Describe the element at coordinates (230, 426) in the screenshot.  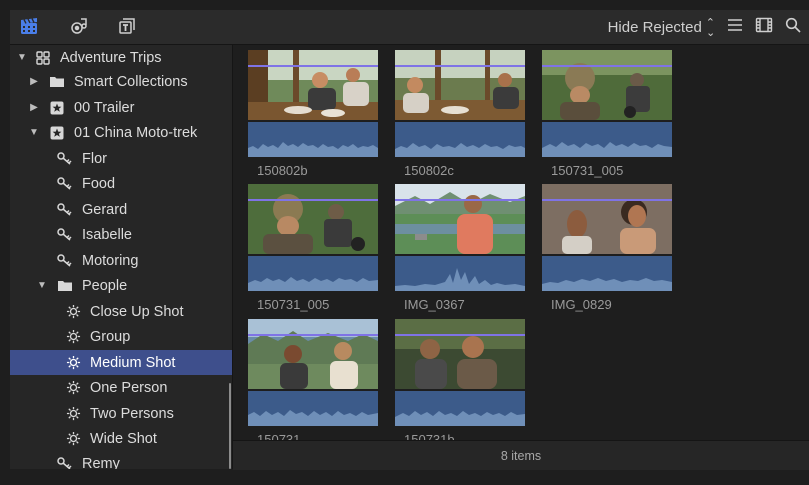
I see `sidebar-scrollbar` at that location.